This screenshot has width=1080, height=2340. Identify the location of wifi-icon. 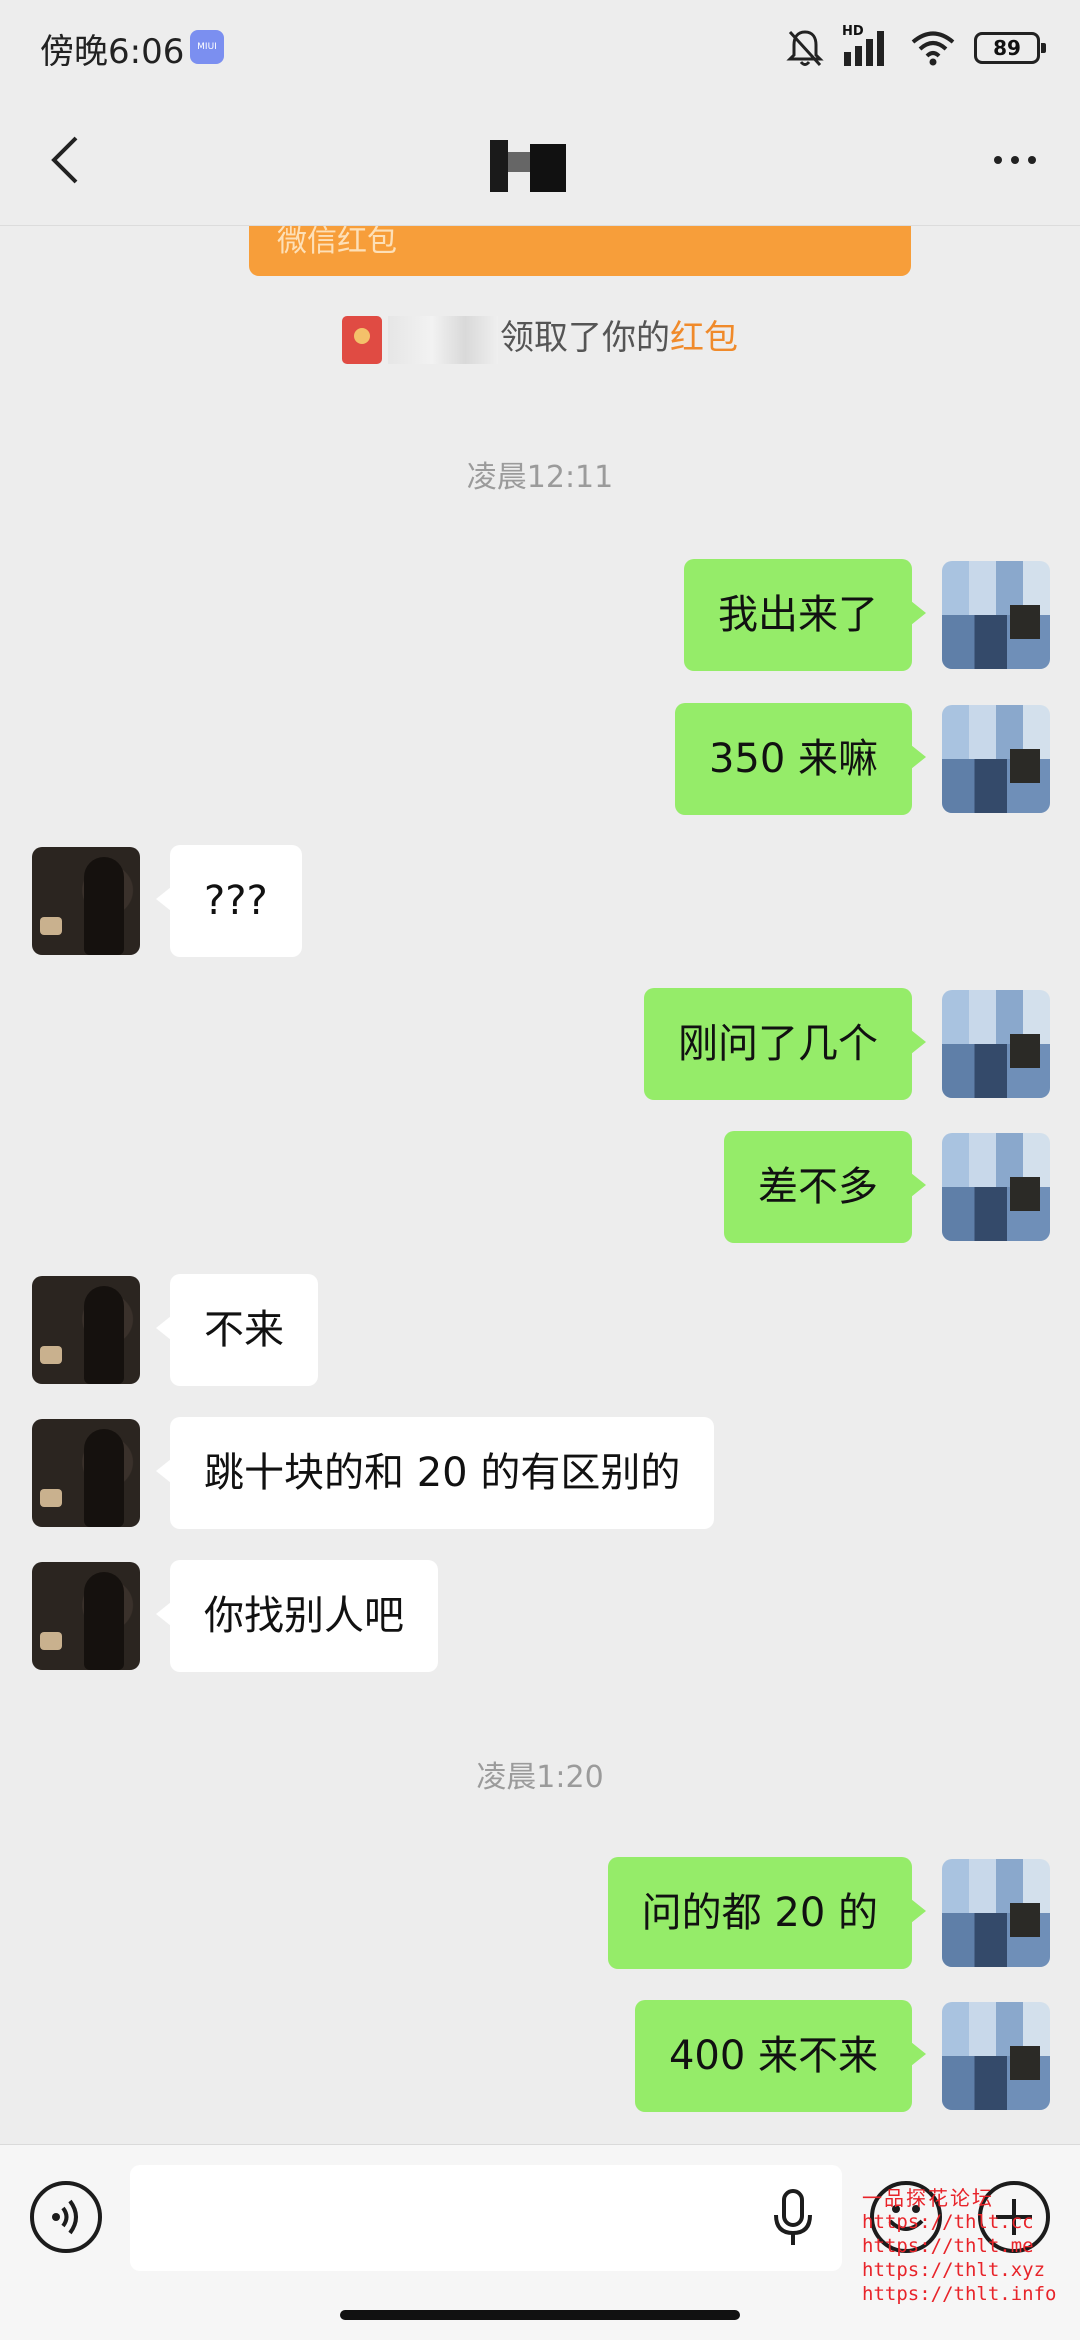
(933, 48).